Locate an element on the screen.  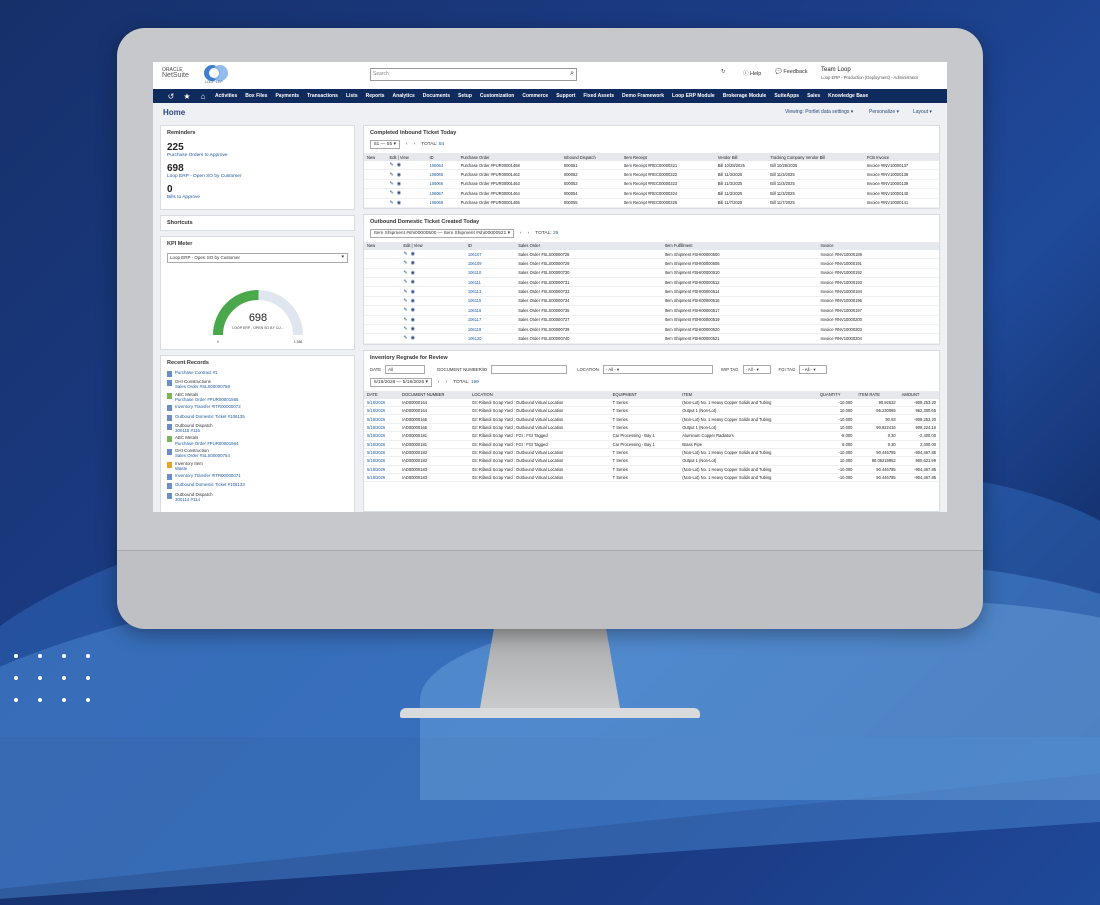
fgi-filter-select: - All - ▾ is located at coordinates (813, 369).